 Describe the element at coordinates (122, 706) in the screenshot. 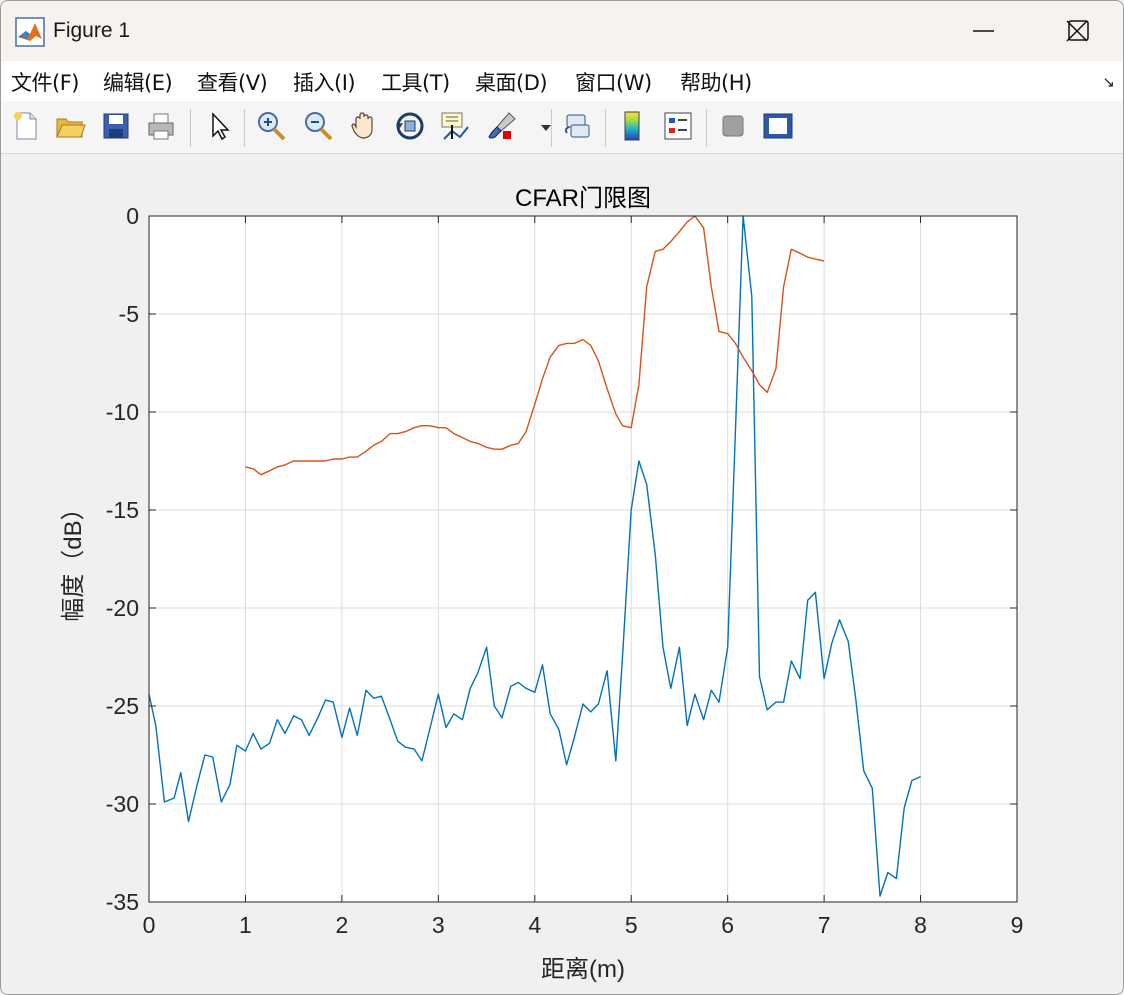

I see `y-tick-label: -25` at that location.